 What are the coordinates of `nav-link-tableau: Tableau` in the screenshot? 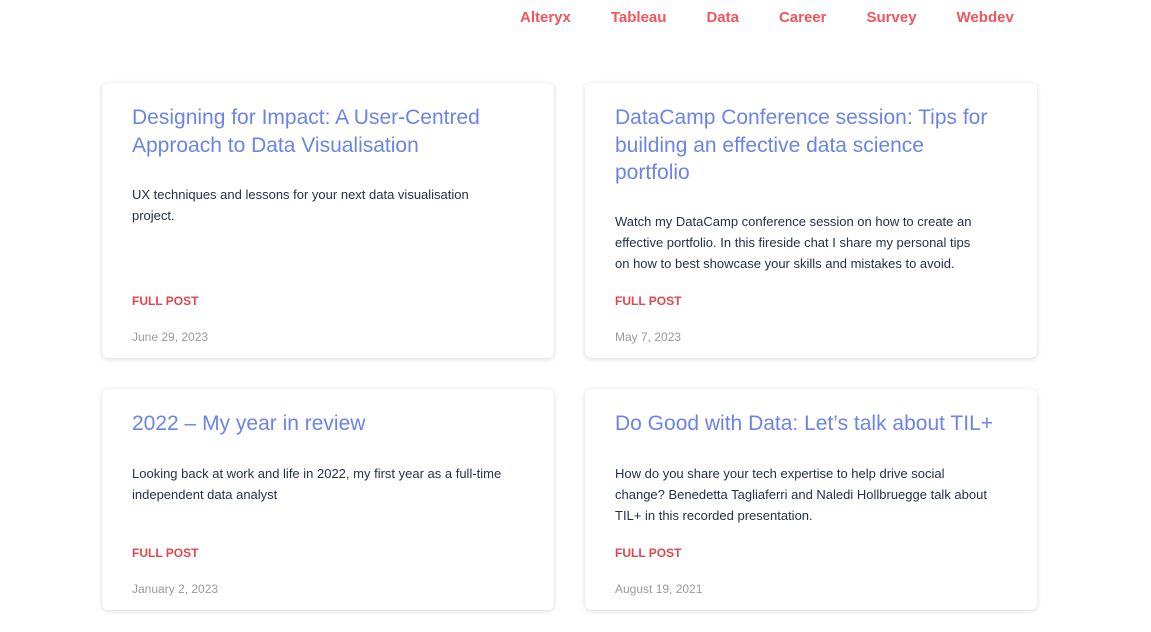 It's located at (639, 17).